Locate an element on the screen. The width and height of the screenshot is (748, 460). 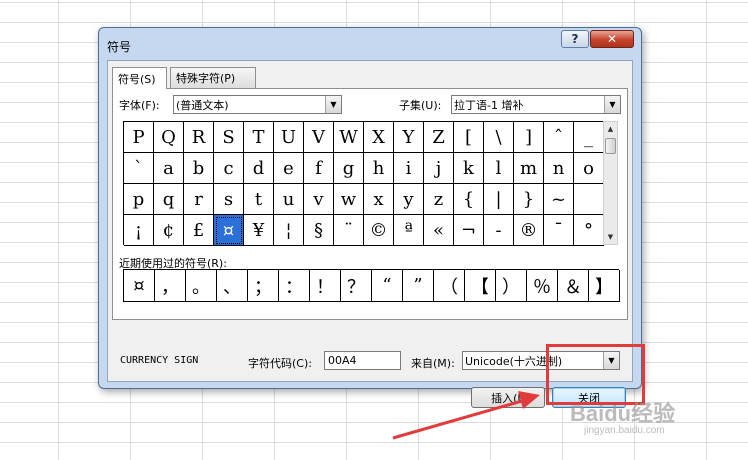
tab-symbols: 符号(S) is located at coordinates (139, 78).